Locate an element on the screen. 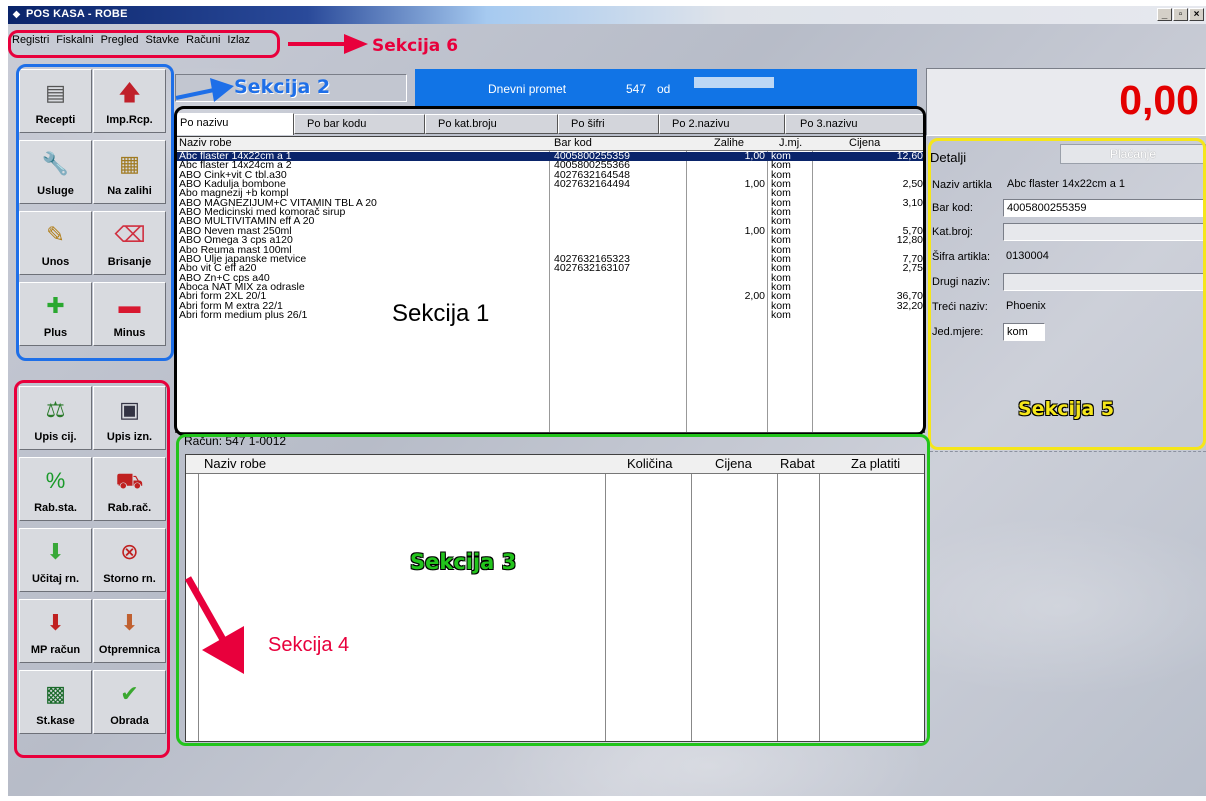 The height and width of the screenshot is (801, 1206). product-row: Aboca NAT MIX za odrasle kom is located at coordinates (550, 286).